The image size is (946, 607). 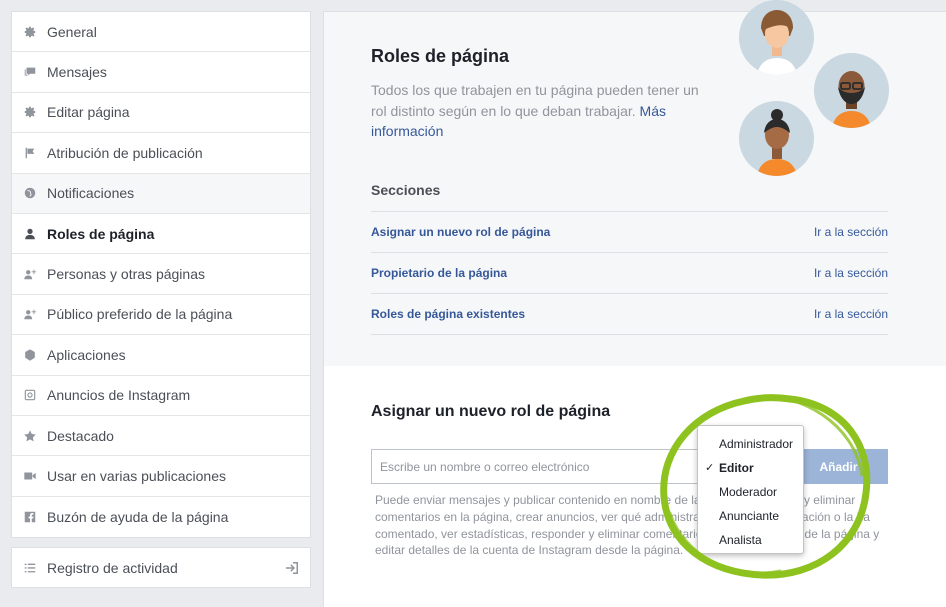 I want to click on sidebar-item-crosspost: Usar en varias publicaciones, so click(x=161, y=476).